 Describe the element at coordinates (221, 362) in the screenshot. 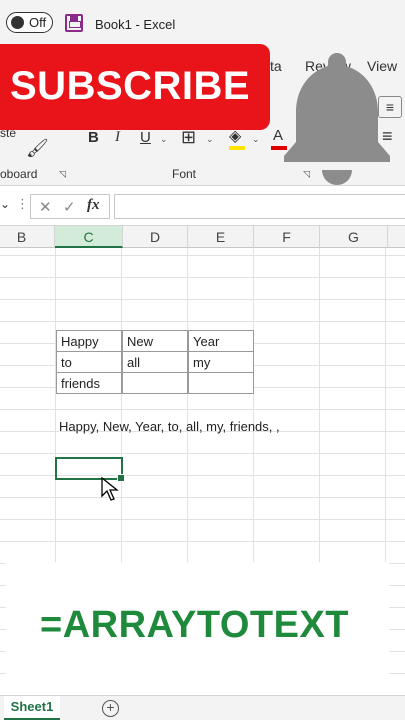

I see `table-cell: my` at that location.